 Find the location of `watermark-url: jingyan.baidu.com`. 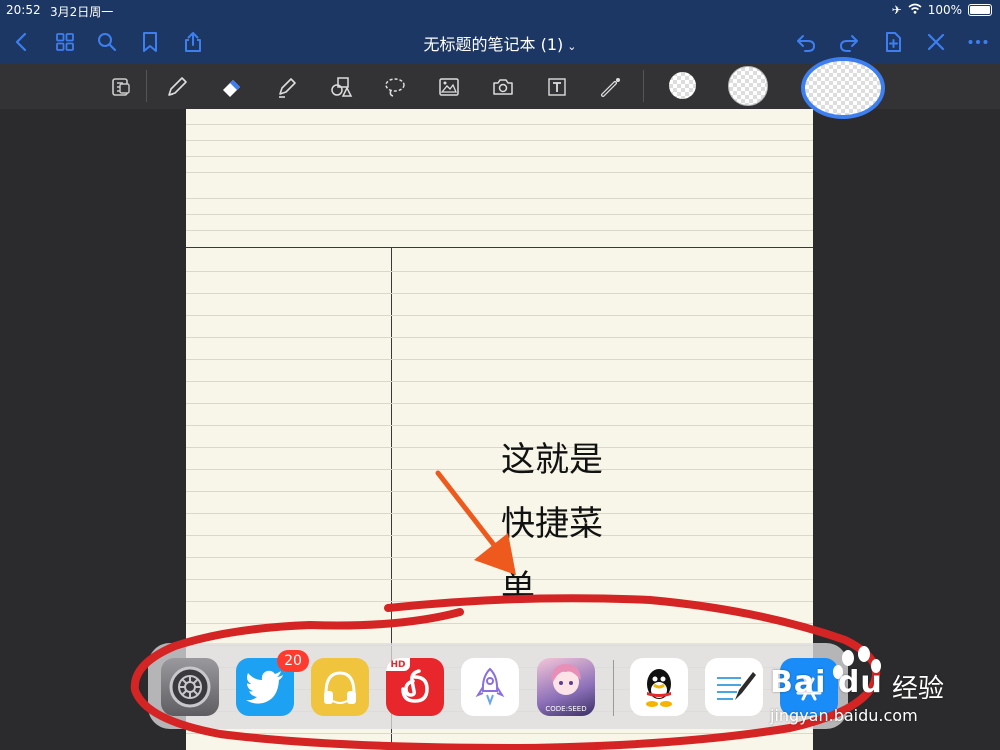

watermark-url: jingyan.baidu.com is located at coordinates (844, 715).